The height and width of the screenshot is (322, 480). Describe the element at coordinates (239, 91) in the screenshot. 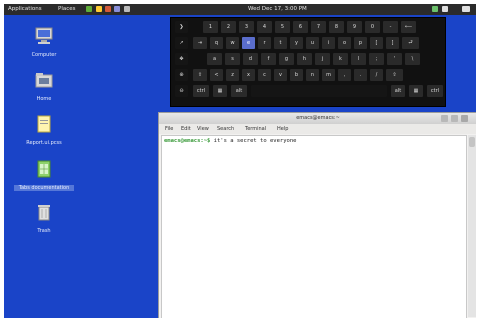

I see `alt-left-key: alt` at that location.